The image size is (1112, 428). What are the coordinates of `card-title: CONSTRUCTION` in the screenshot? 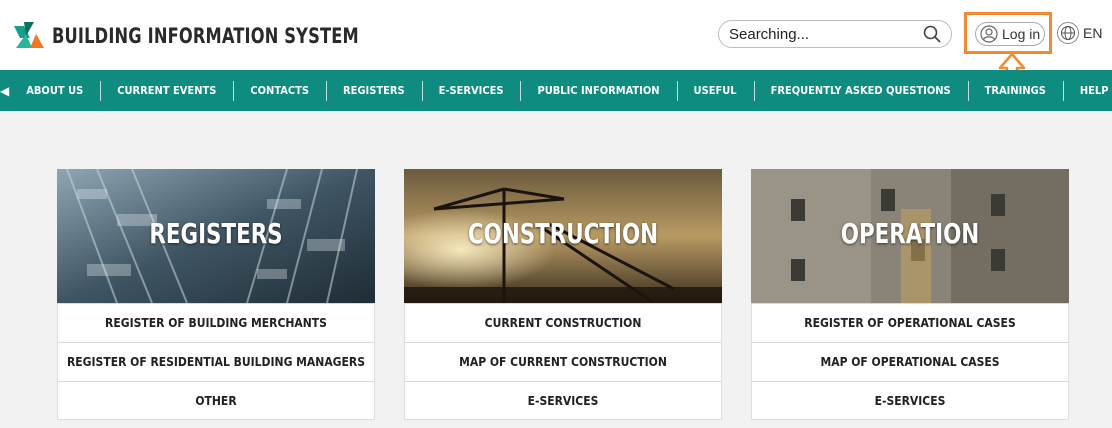 It's located at (563, 233).